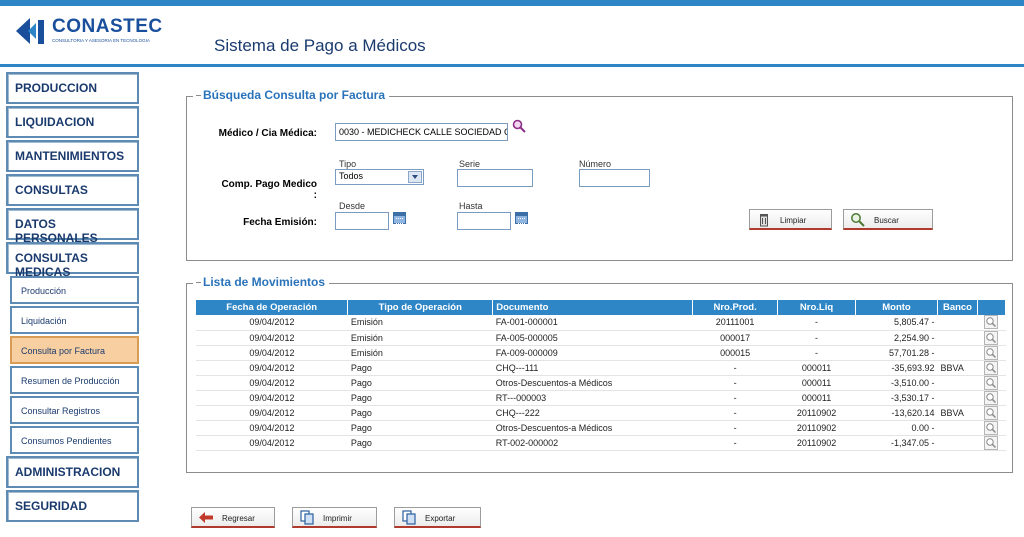  I want to click on cell-monto: 2,254.90 -, so click(896, 338).